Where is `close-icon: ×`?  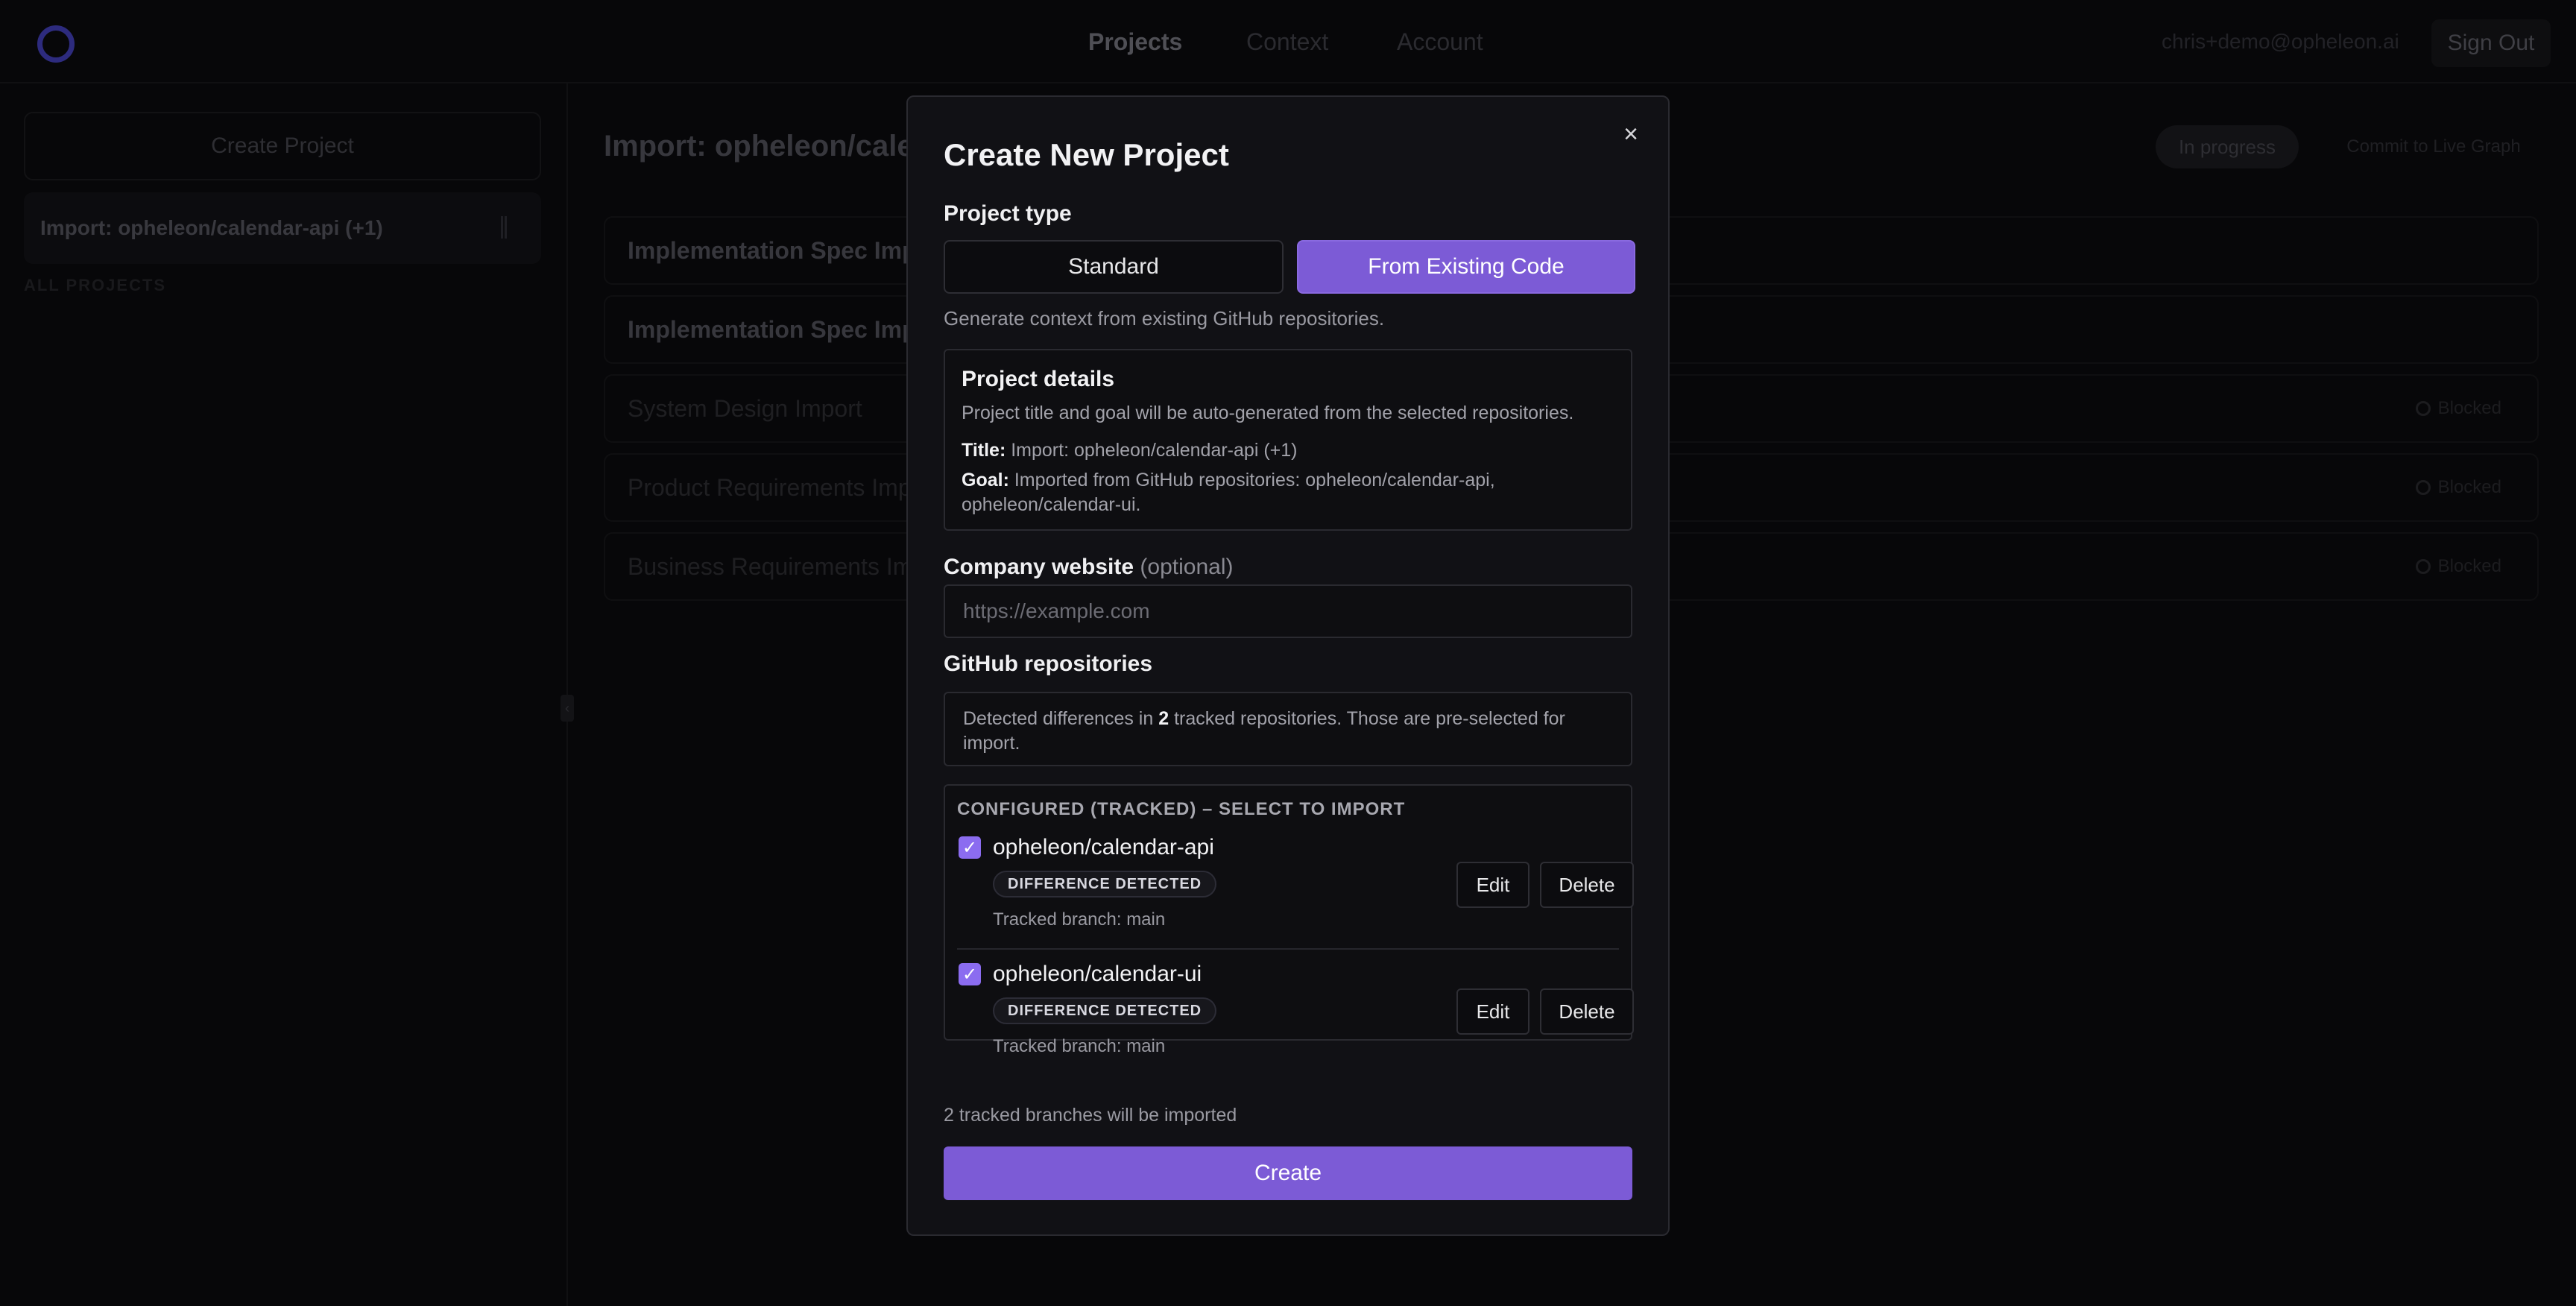
close-icon: × is located at coordinates (1631, 134).